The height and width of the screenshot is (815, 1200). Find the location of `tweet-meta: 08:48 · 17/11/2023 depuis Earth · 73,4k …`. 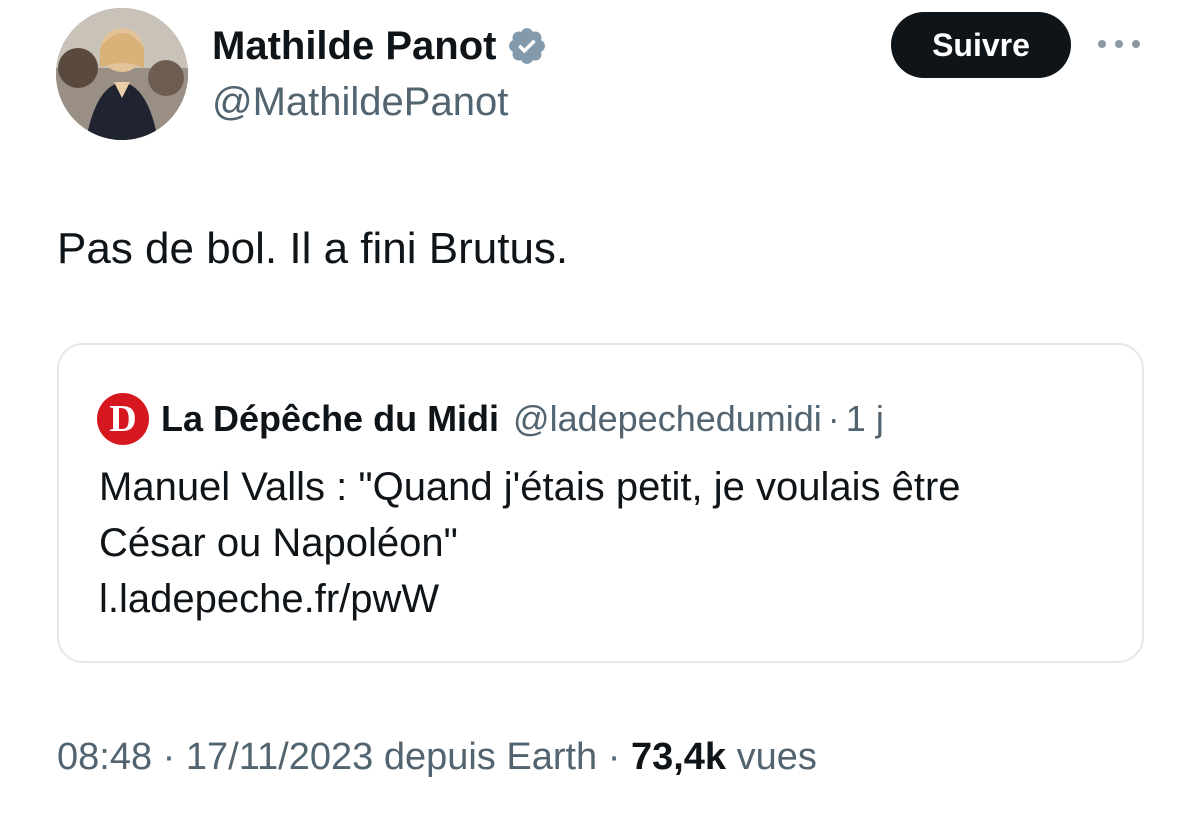

tweet-meta: 08:48 · 17/11/2023 depuis Earth · 73,4k … is located at coordinates (437, 757).